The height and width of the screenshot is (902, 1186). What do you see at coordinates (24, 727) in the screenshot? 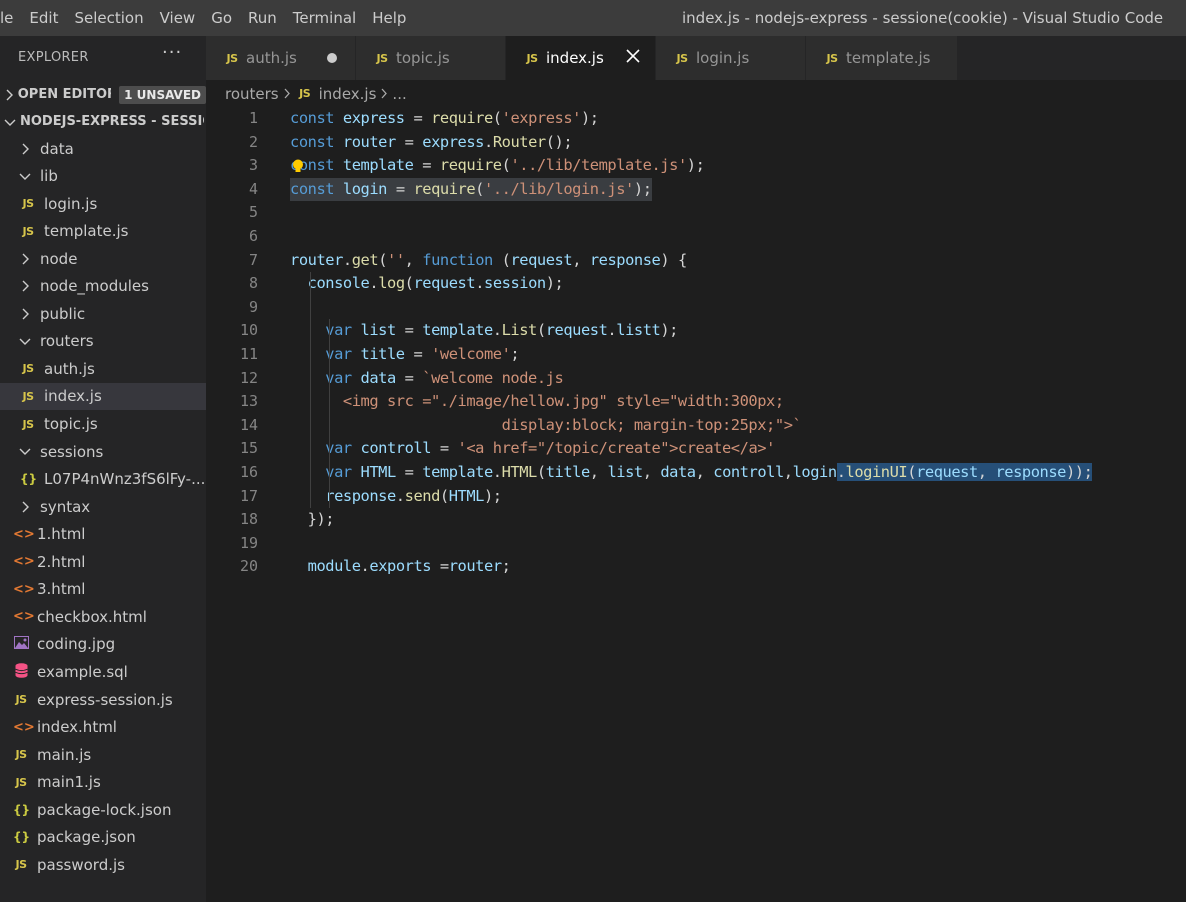
I see `html-file-icon: <>` at bounding box center [24, 727].